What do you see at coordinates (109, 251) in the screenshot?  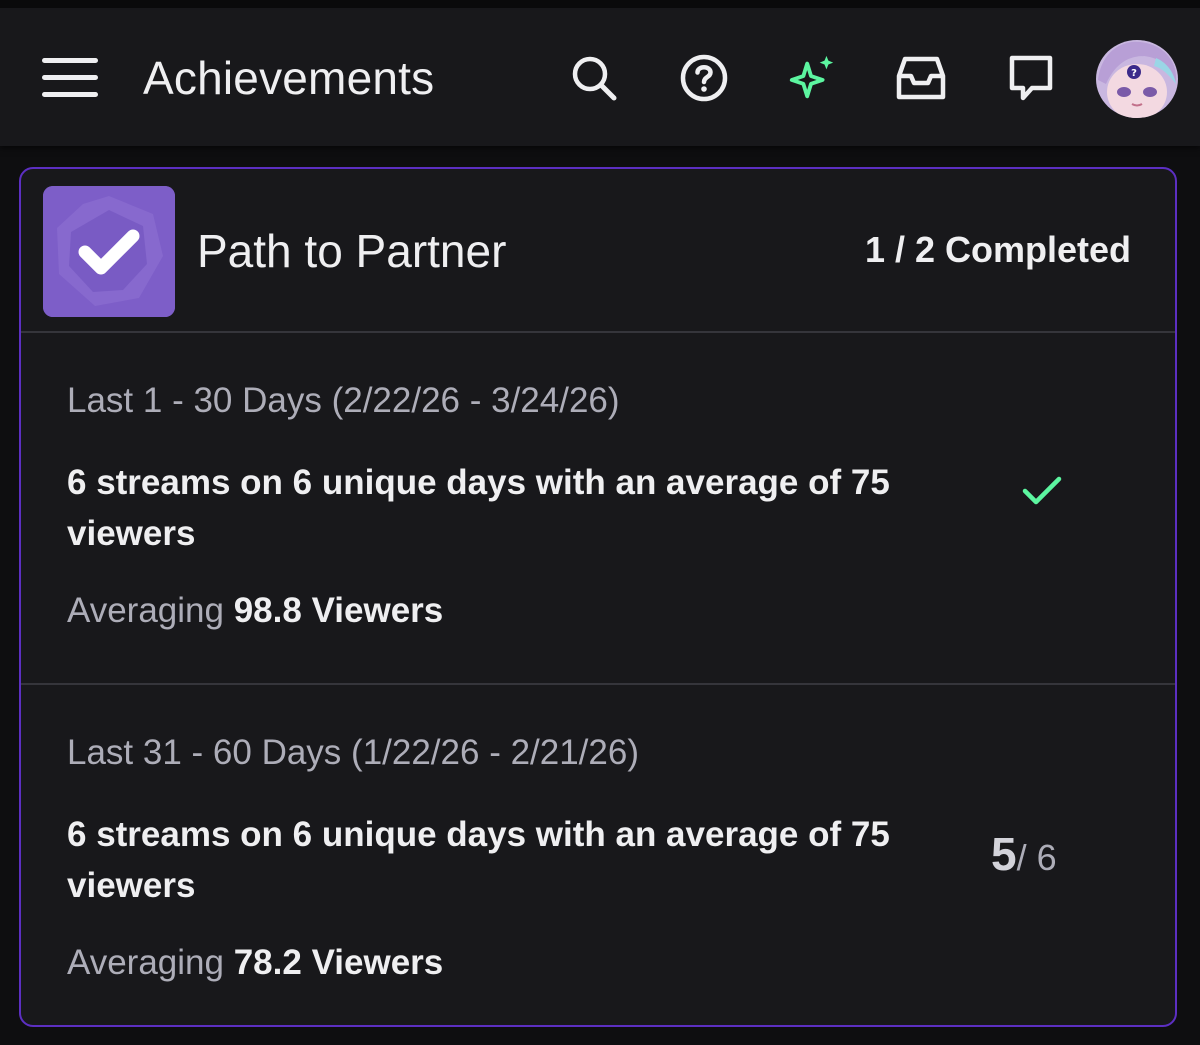 I see `achievement-badge-icon` at bounding box center [109, 251].